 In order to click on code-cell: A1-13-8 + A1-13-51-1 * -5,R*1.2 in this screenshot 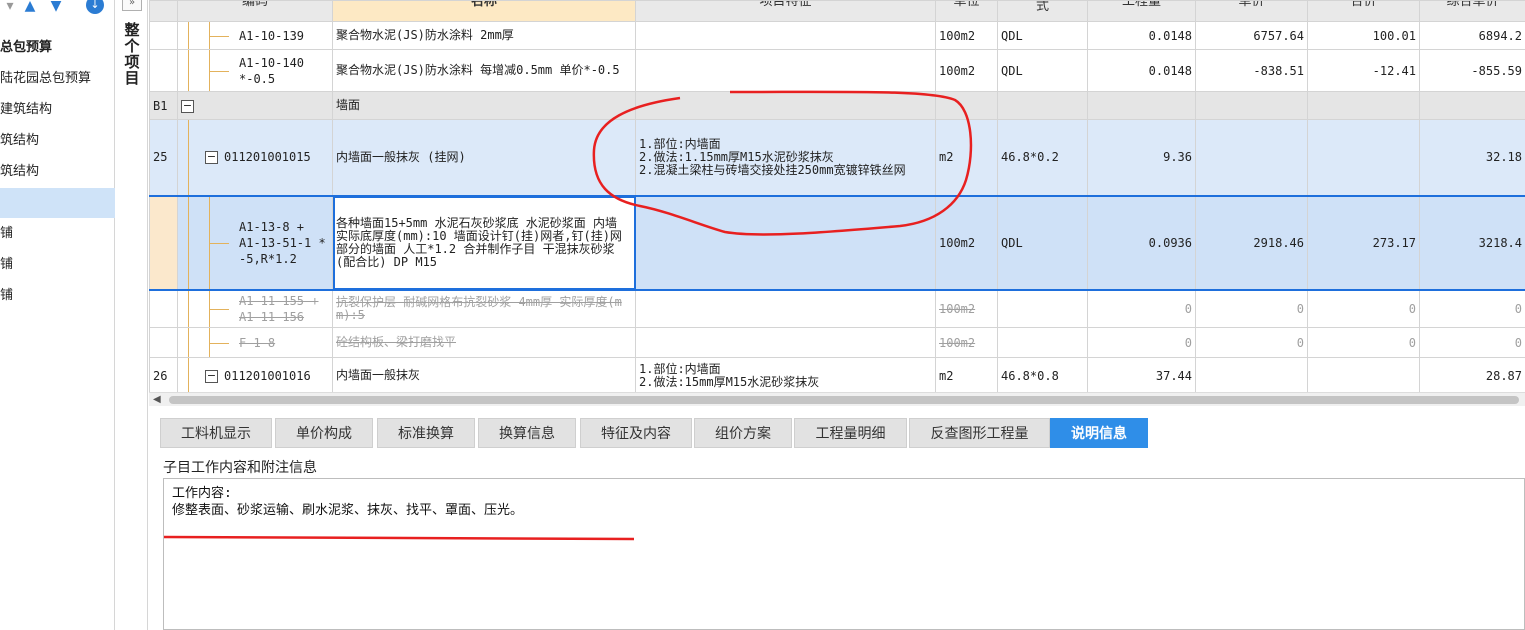, I will do `click(255, 242)`.